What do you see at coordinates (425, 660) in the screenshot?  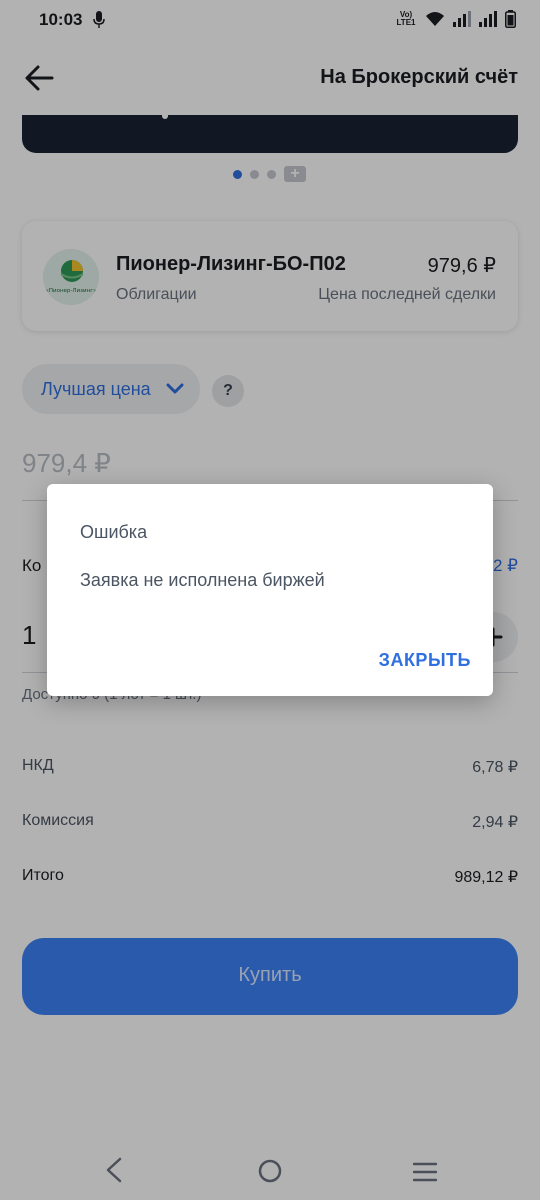 I see `close-button: ЗАКРЫТЬ` at bounding box center [425, 660].